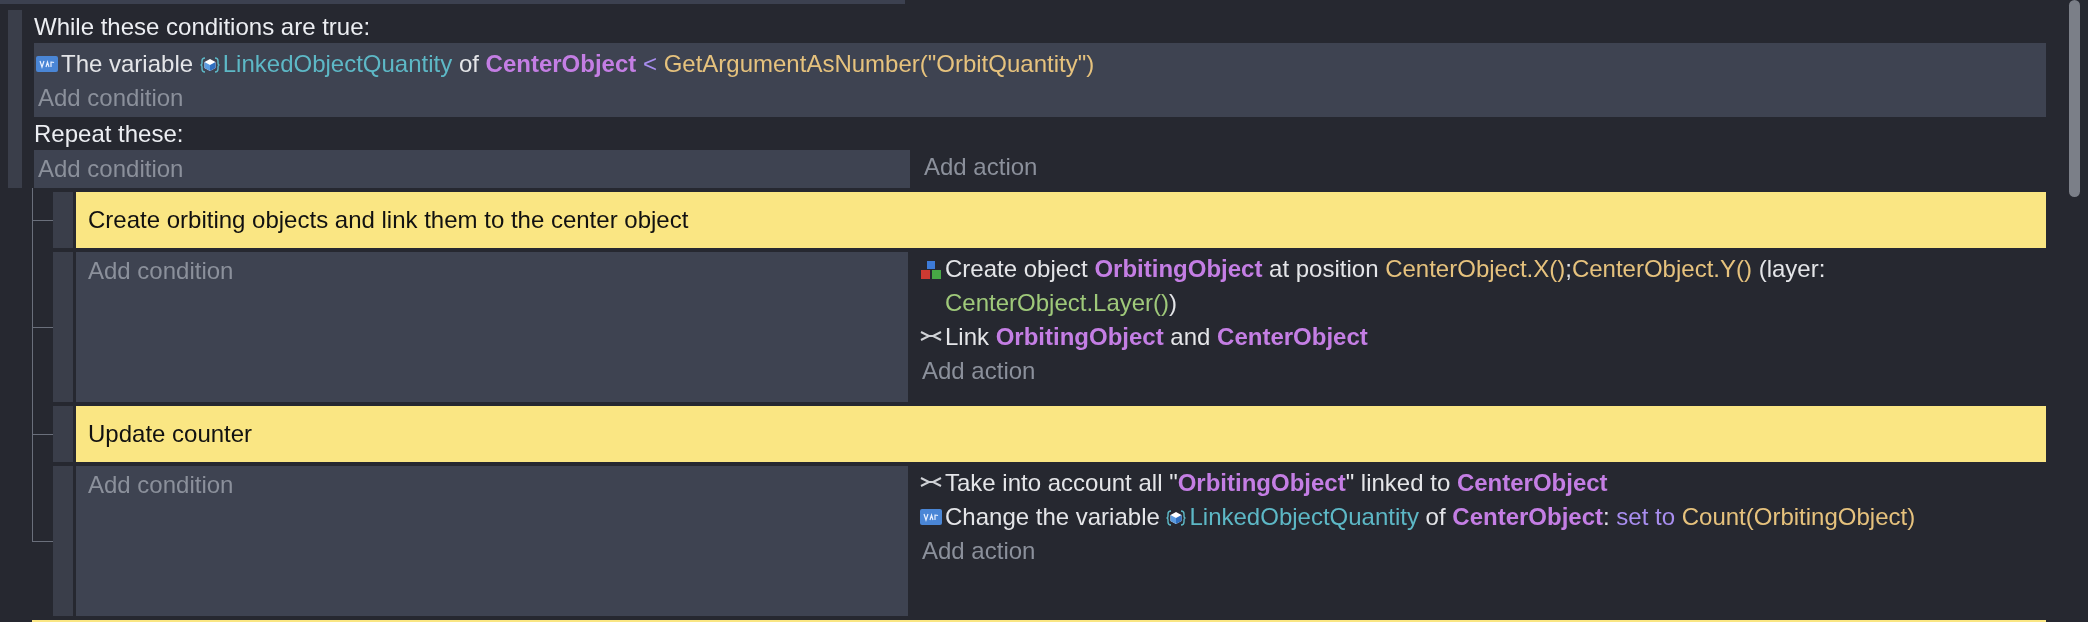  What do you see at coordinates (931, 270) in the screenshot?
I see `cubes-icon` at bounding box center [931, 270].